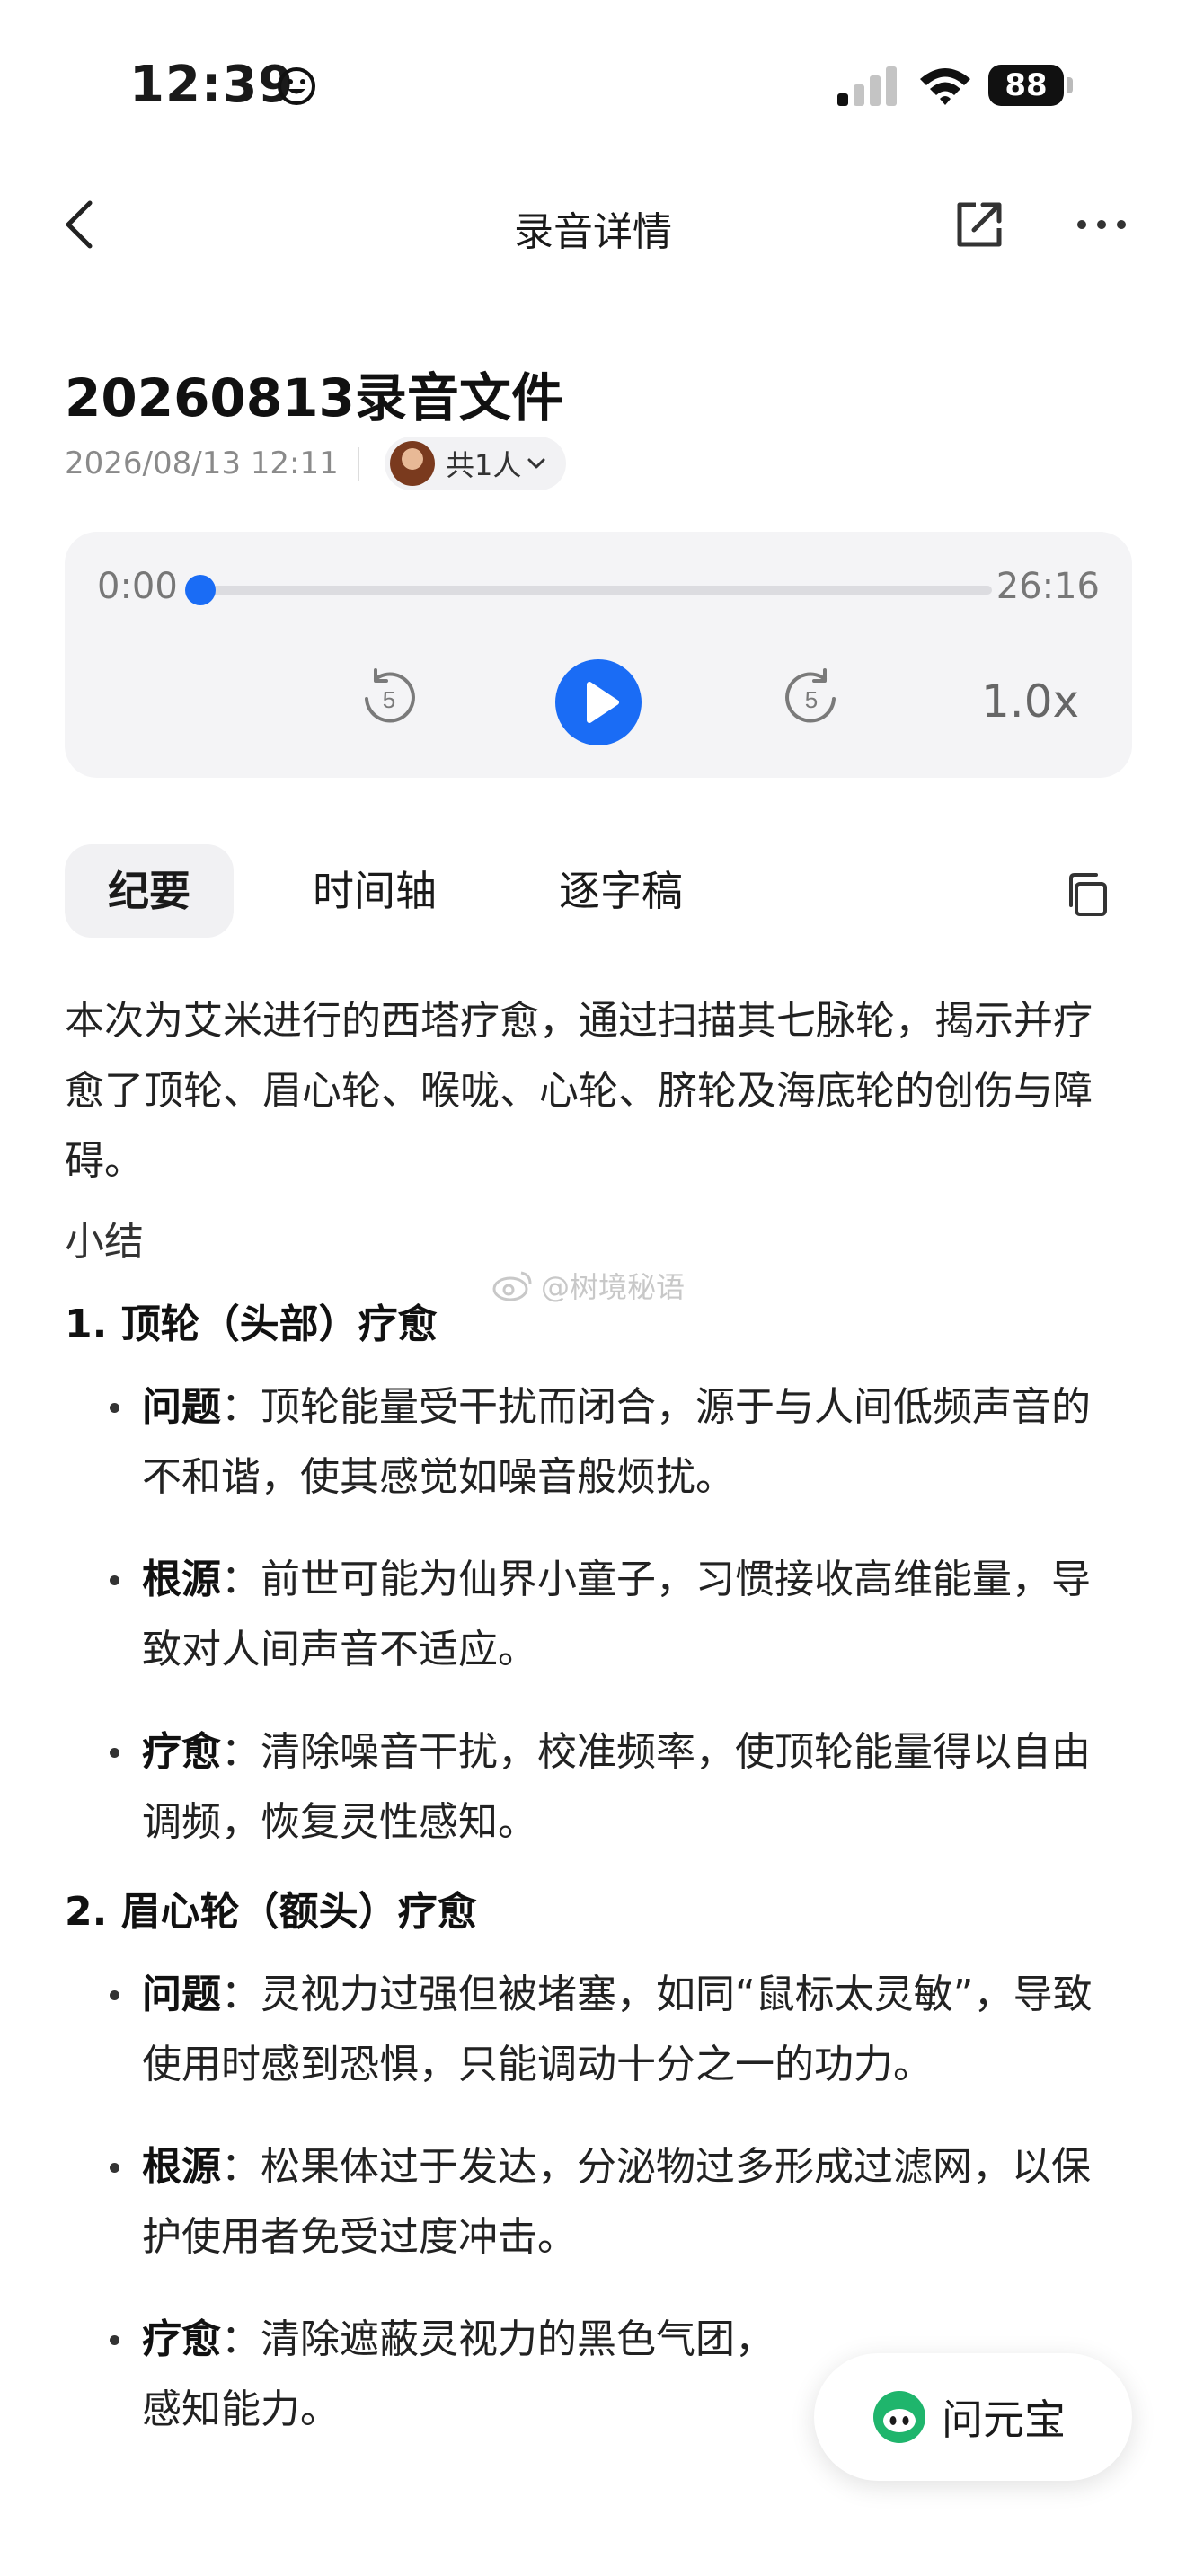 The image size is (1186, 2576). Describe the element at coordinates (314, 397) in the screenshot. I see `recording-title: 20260813录音文件` at that location.